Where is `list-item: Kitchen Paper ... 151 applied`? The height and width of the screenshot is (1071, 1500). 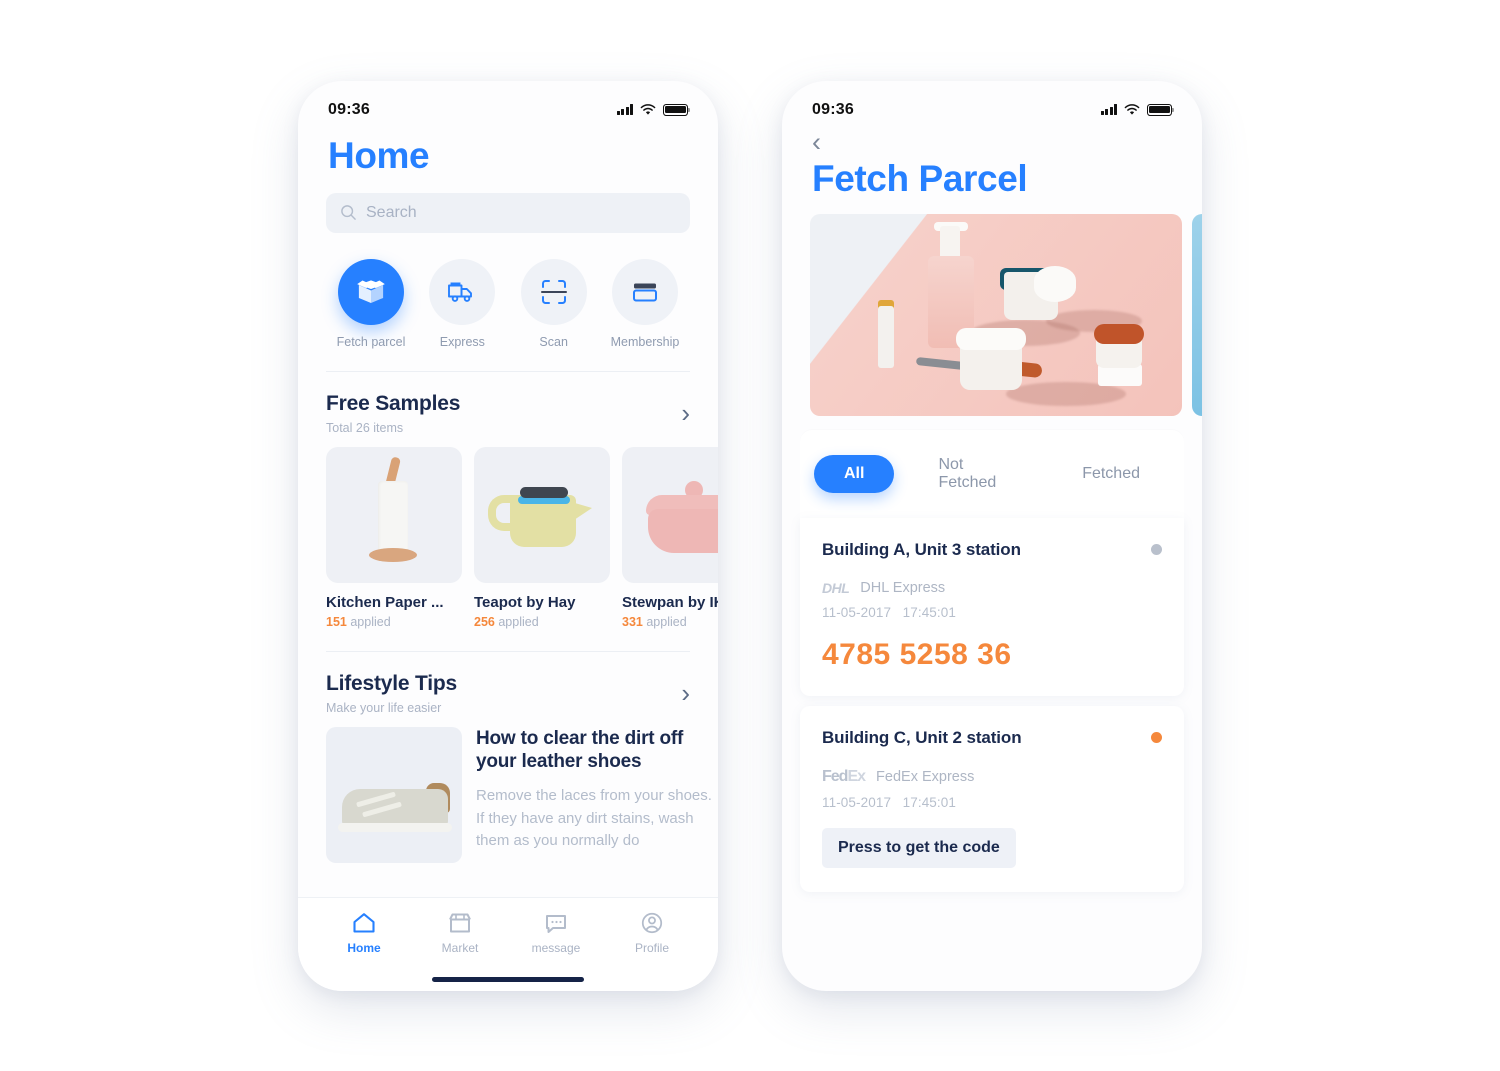
list-item: Kitchen Paper ... 151 applied is located at coordinates (394, 537).